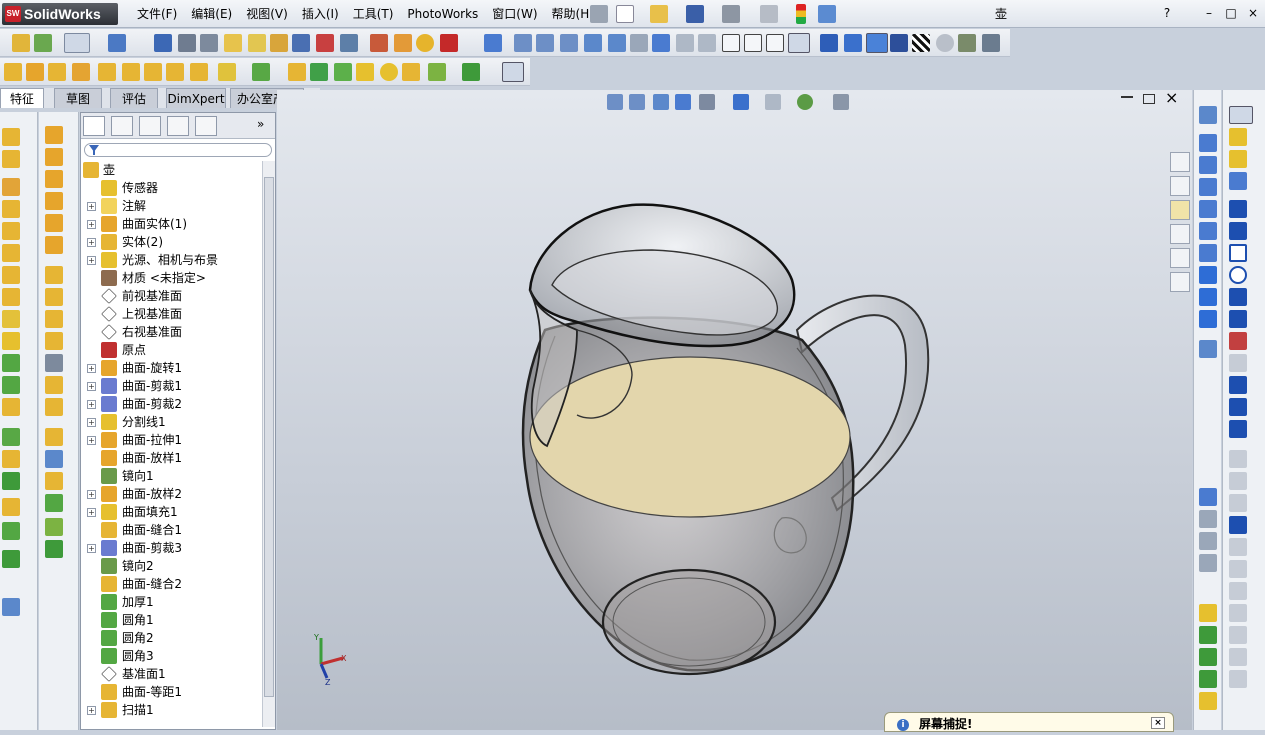 The width and height of the screenshot is (1265, 735). Describe the element at coordinates (171, 656) in the screenshot. I see `tree-item: 圆角3` at that location.